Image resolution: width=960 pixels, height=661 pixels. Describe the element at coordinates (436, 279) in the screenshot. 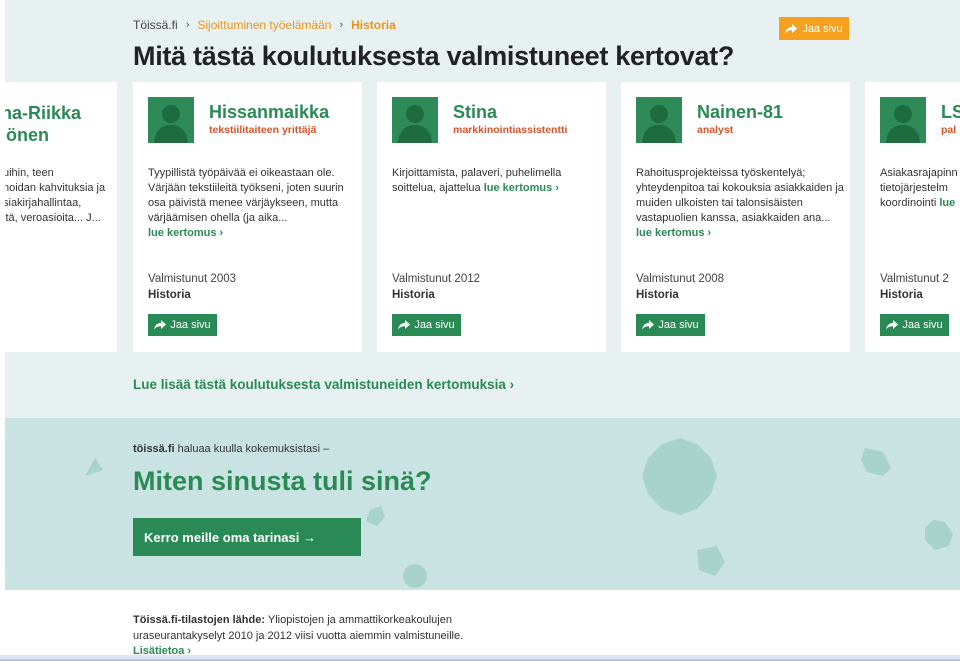

I see `graduation-year: Valmistunut 2012` at that location.